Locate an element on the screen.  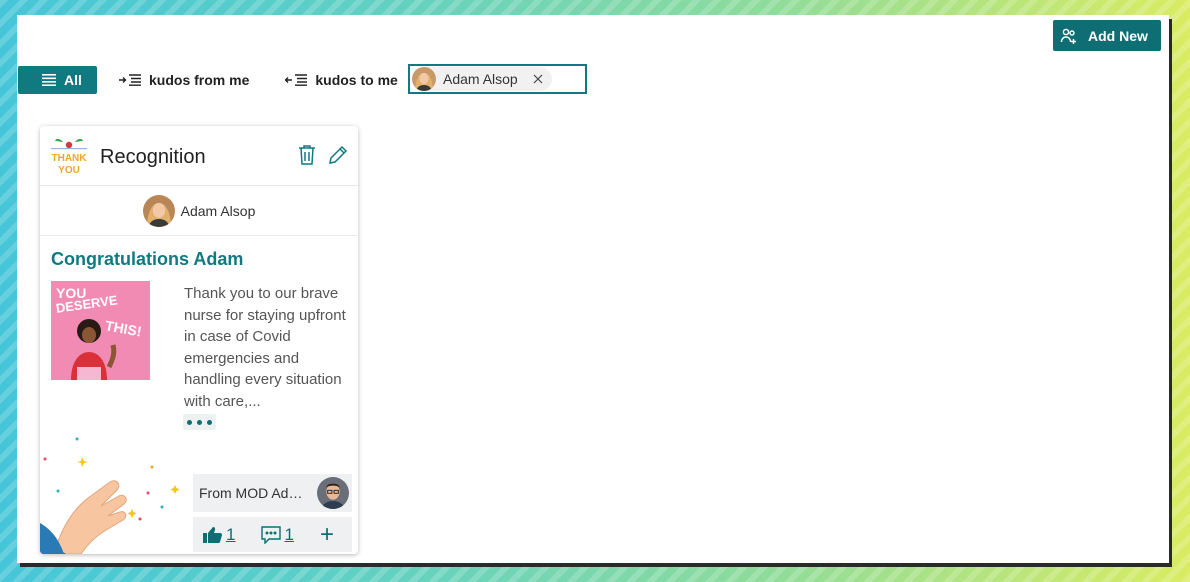
thumbs-up-icon is located at coordinates (212, 534).